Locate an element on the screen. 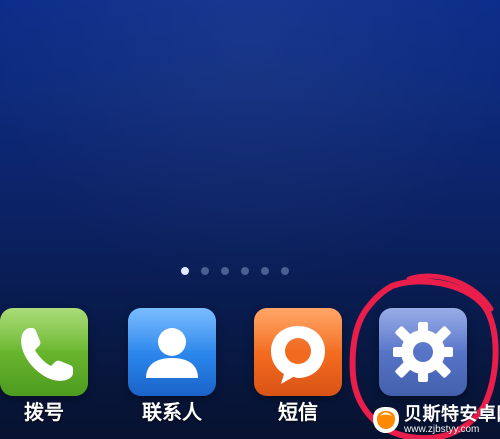 This screenshot has width=500, height=439. dock-label-phone: 拨号 is located at coordinates (44, 412).